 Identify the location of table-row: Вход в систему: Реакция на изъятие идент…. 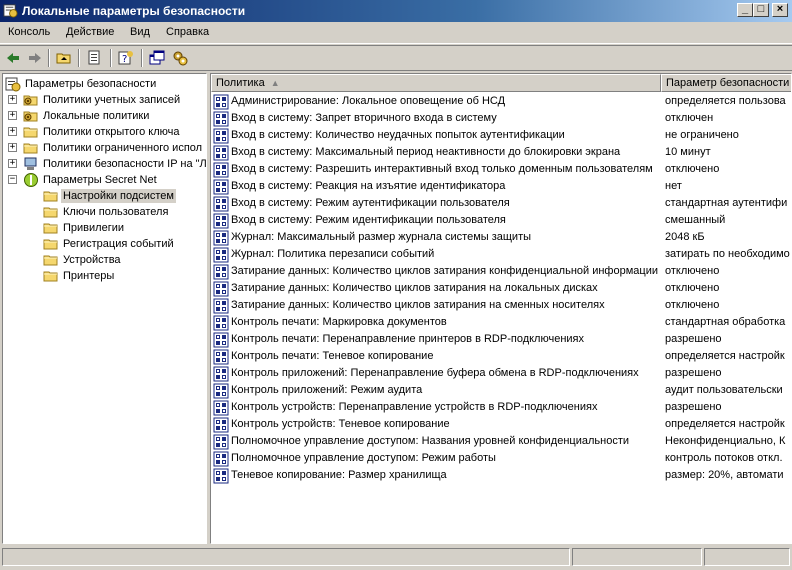
(501, 186).